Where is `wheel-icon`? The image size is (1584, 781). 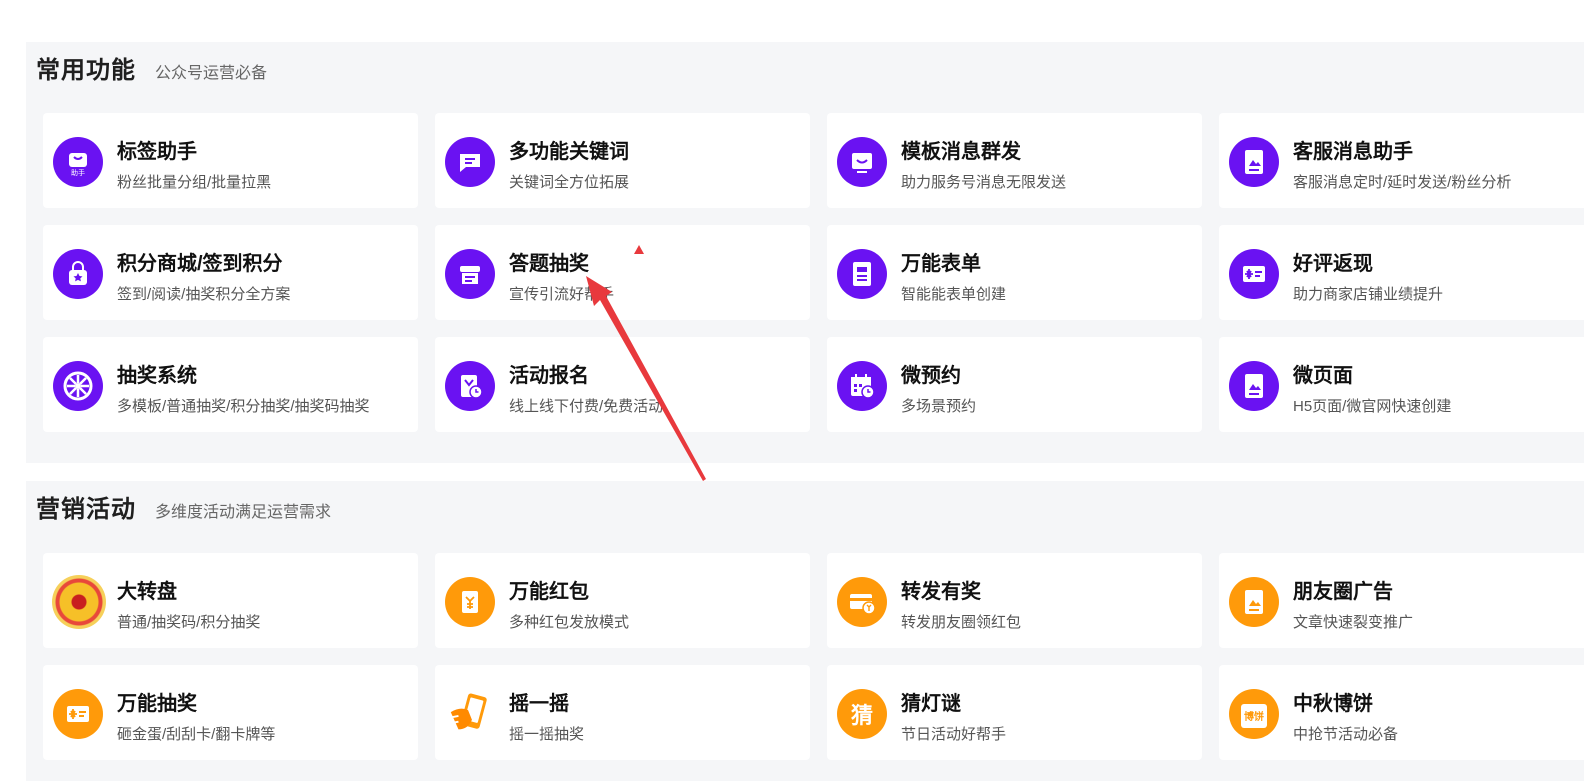
wheel-icon is located at coordinates (79, 602).